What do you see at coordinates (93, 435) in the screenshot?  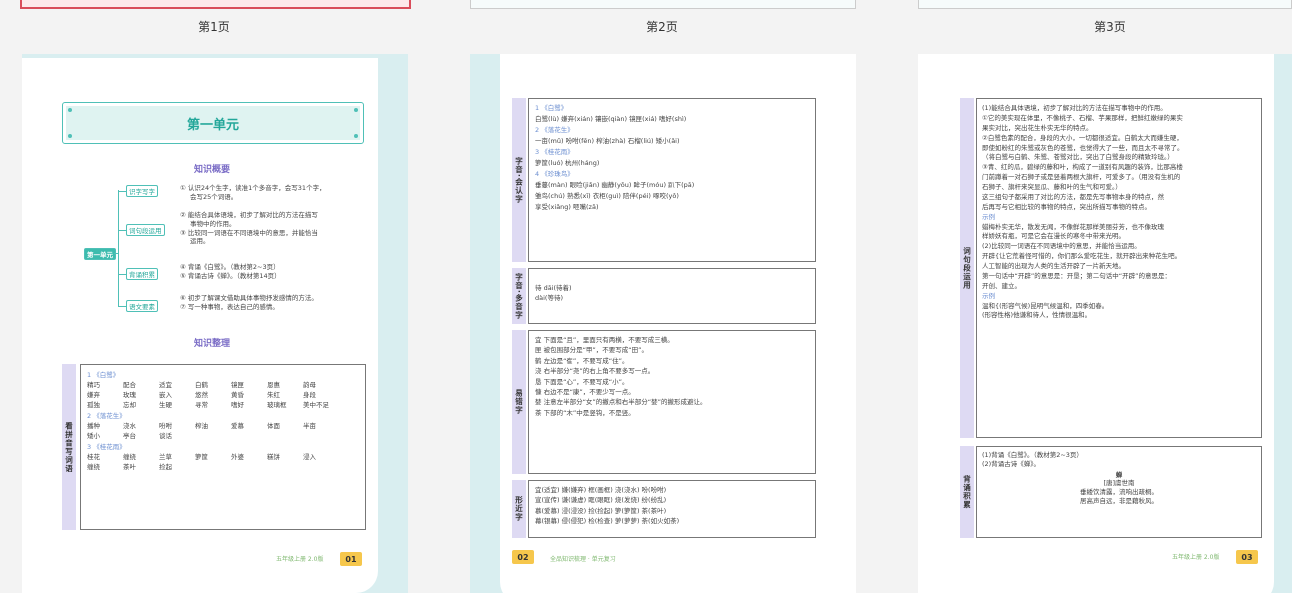 I see `vocab-word: 矮小` at bounding box center [93, 435].